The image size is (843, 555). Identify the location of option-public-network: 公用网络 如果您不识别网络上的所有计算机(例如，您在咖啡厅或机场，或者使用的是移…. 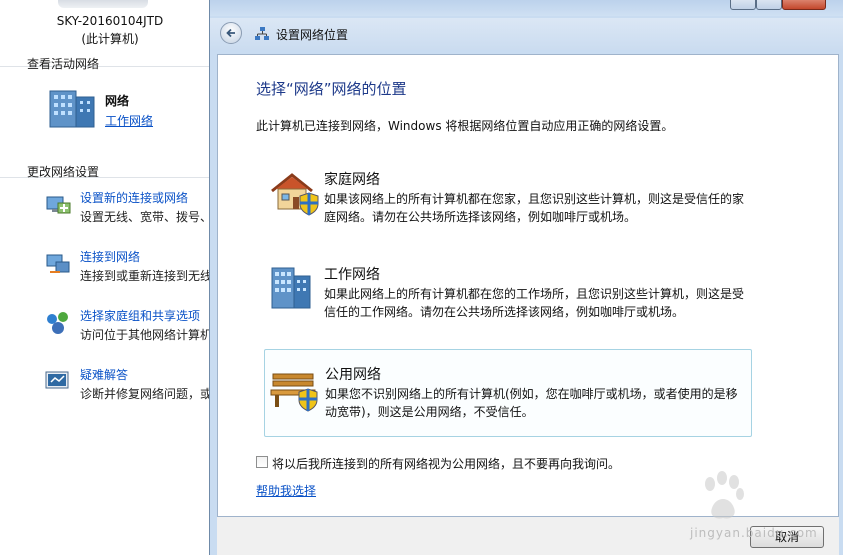
(508, 393).